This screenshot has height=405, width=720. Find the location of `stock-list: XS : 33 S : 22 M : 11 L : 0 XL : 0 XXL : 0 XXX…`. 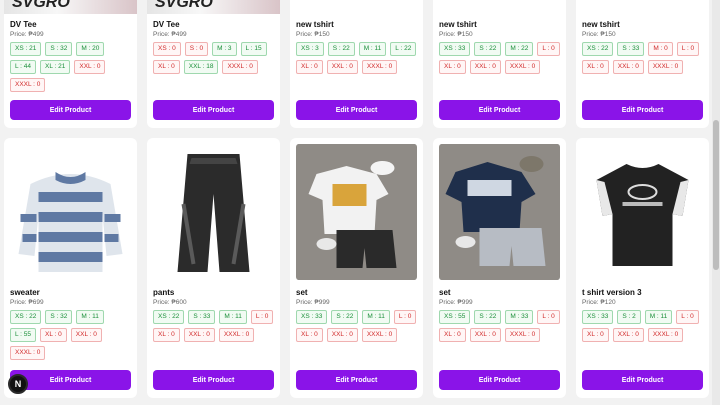

stock-list: XS : 33 S : 22 M : 11 L : 0 XL : 0 XXL : 0 XXX… is located at coordinates (356, 326).